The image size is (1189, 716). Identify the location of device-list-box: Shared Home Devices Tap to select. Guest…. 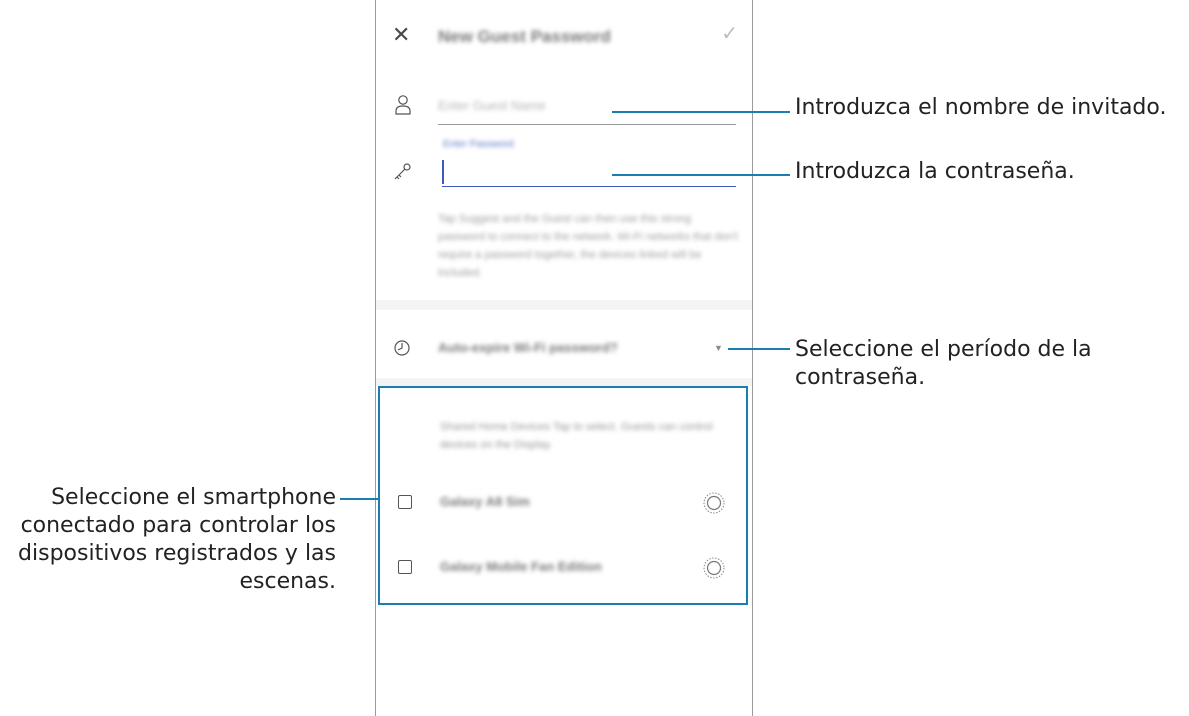
(563, 495).